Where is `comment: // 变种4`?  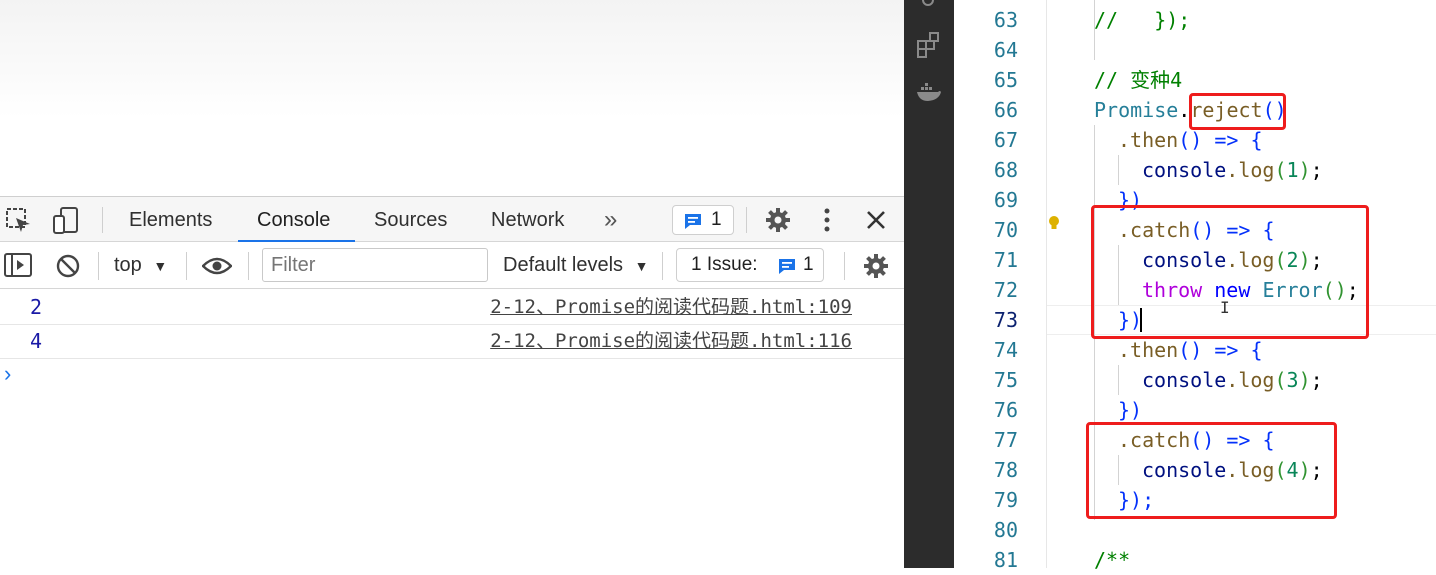
comment: // 变种4 is located at coordinates (1138, 80).